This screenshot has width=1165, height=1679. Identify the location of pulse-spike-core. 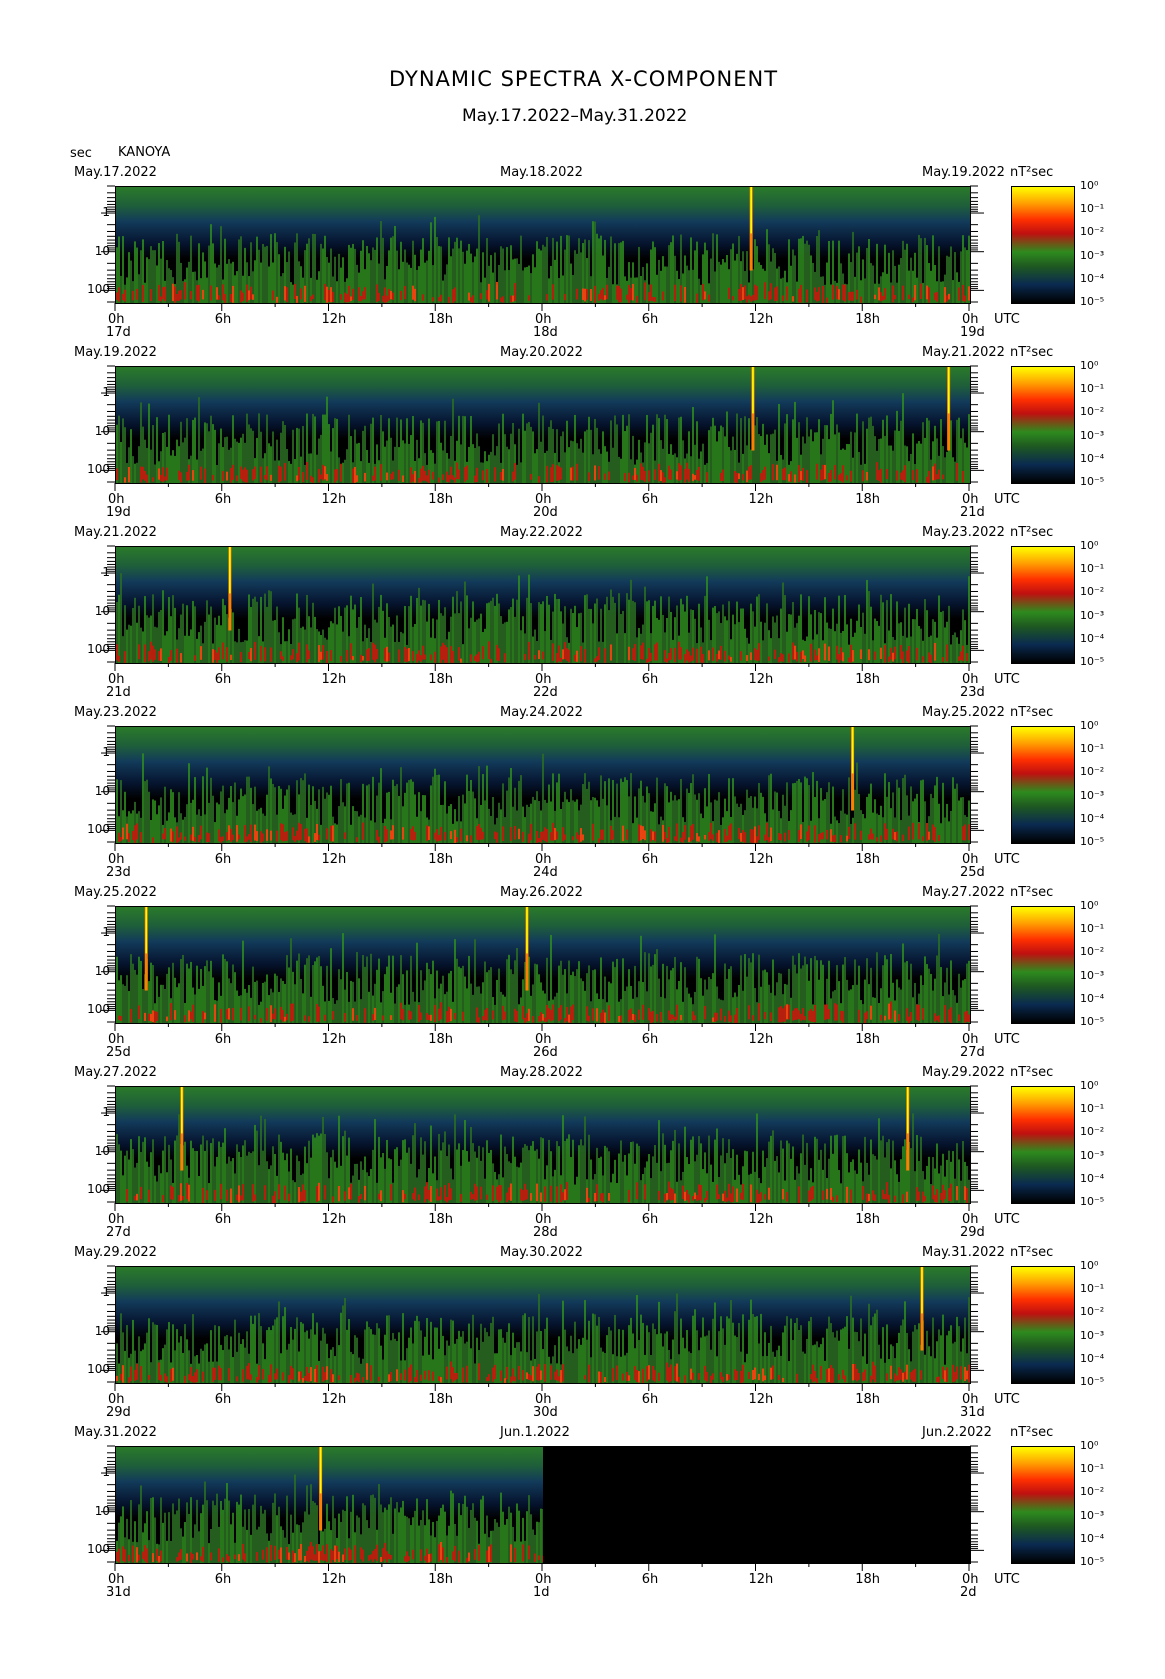
(753, 390).